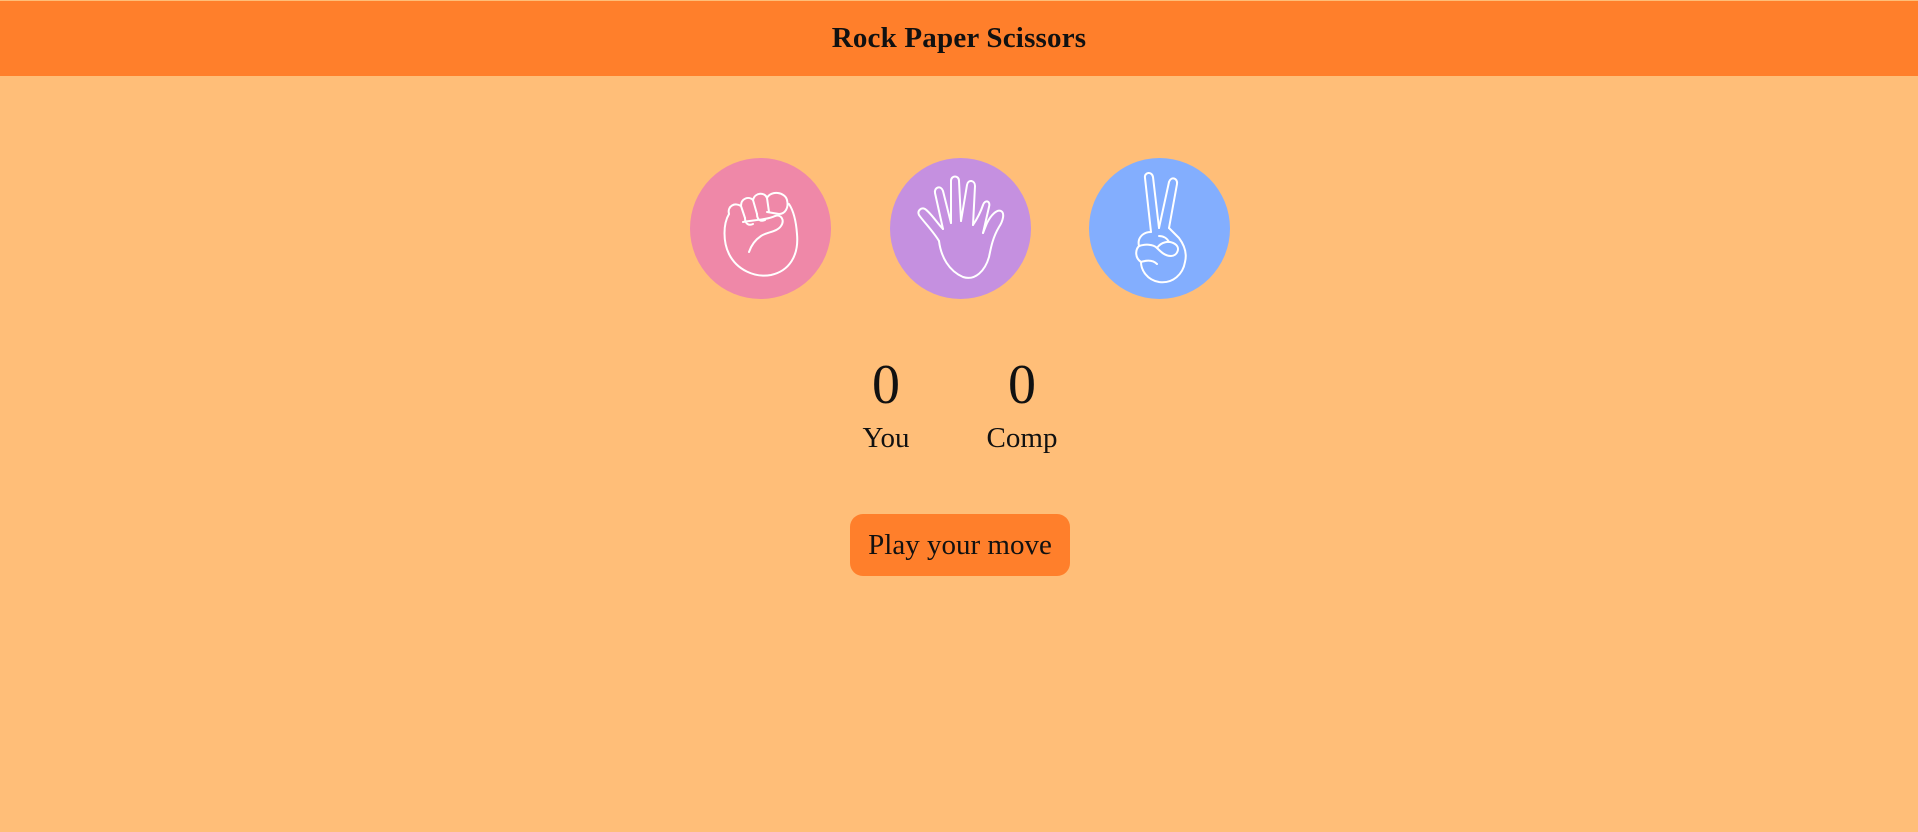  Describe the element at coordinates (1022, 385) in the screenshot. I see `computer-score: 0` at that location.